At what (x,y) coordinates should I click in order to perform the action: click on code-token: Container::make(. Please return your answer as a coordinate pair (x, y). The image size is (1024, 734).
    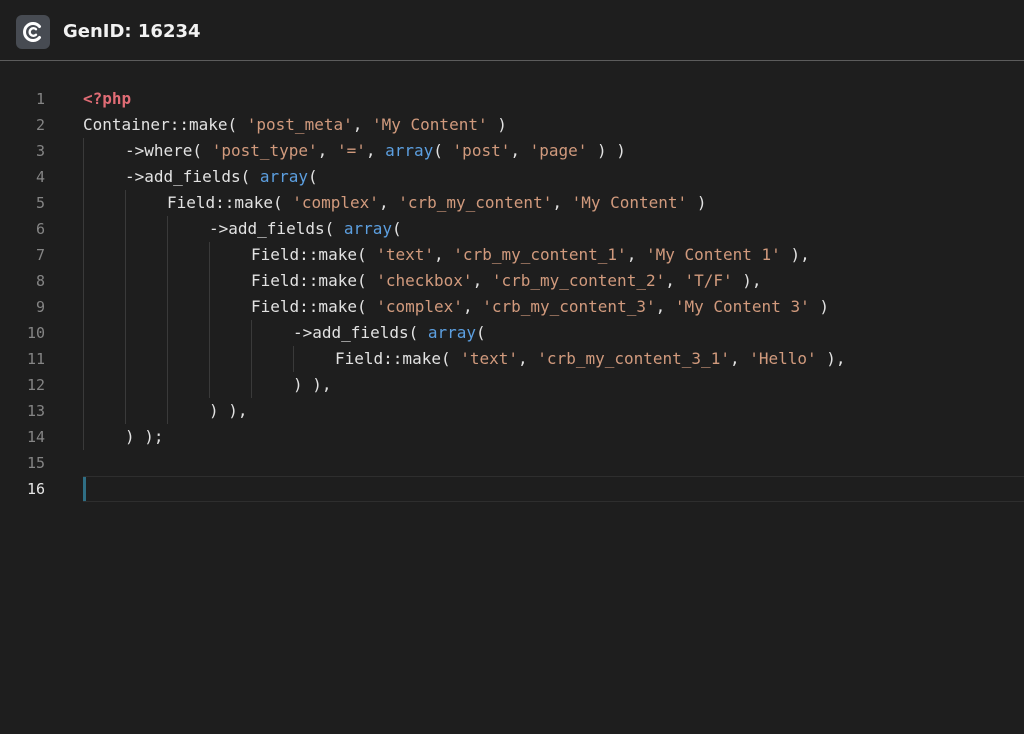
    Looking at the image, I should click on (165, 124).